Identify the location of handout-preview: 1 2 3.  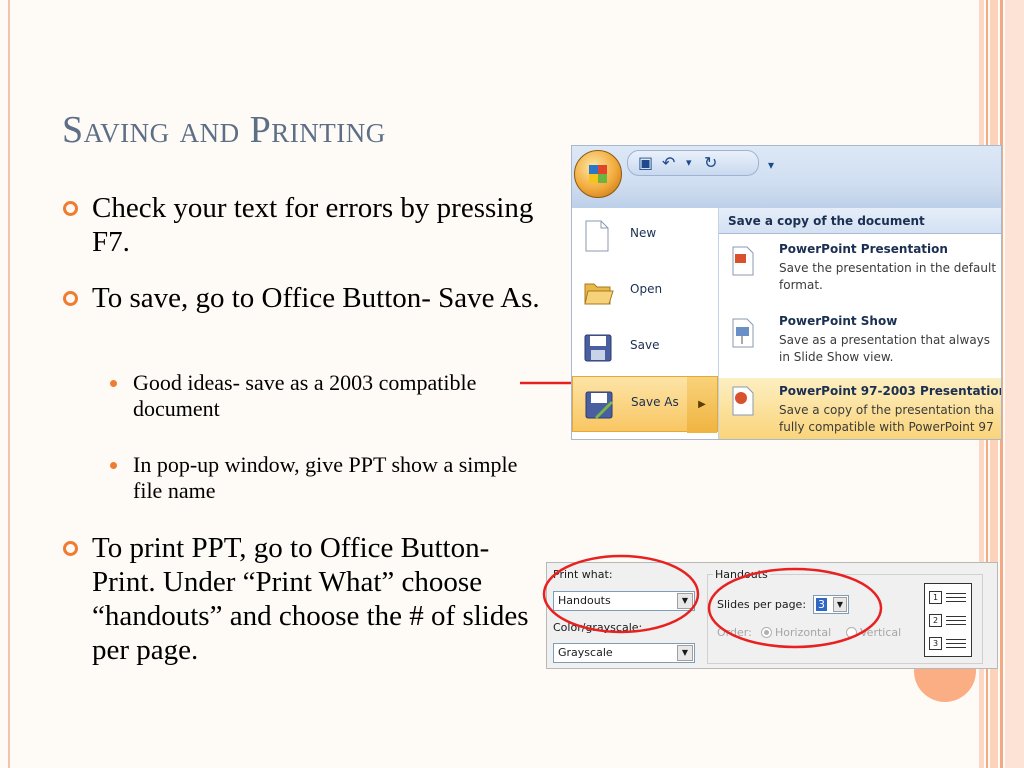
(948, 620).